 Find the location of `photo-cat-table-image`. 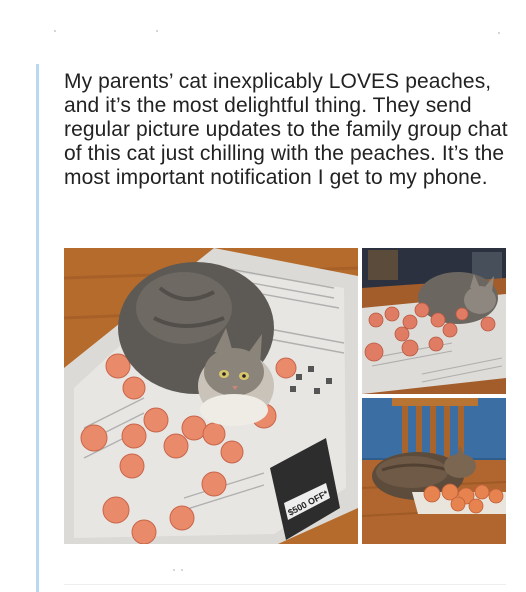

photo-cat-table-image is located at coordinates (434, 321).